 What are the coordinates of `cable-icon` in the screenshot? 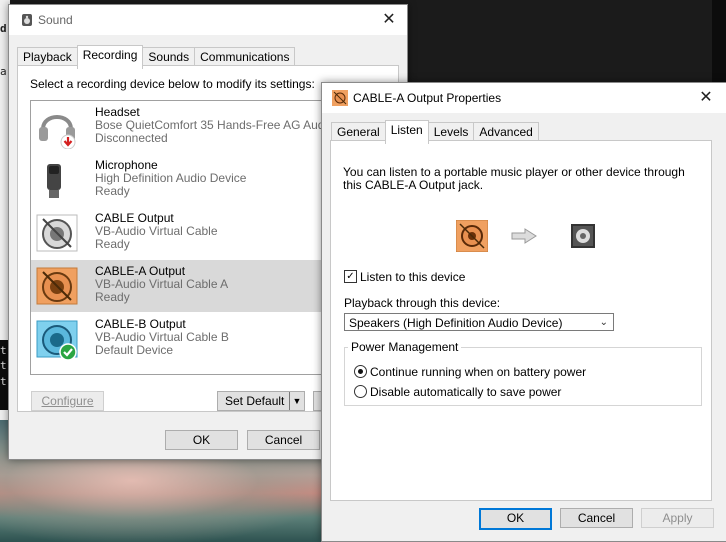 It's located at (57, 233).